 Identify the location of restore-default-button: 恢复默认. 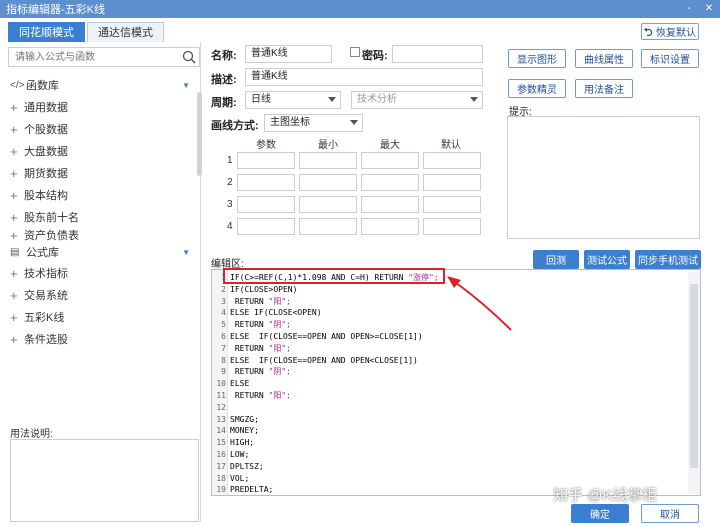
(670, 31).